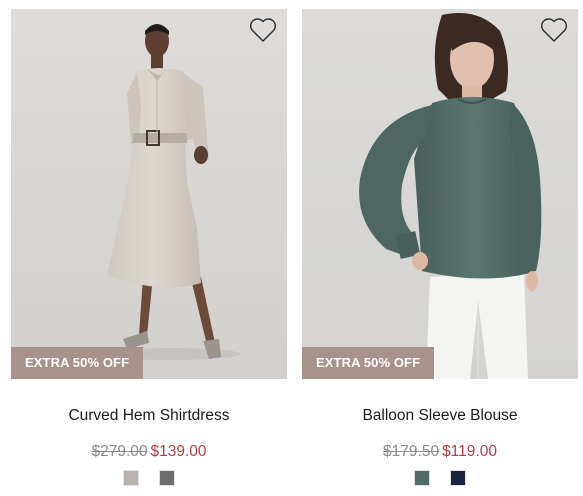  I want to click on product-price: $179.50 $119.00, so click(440, 452).